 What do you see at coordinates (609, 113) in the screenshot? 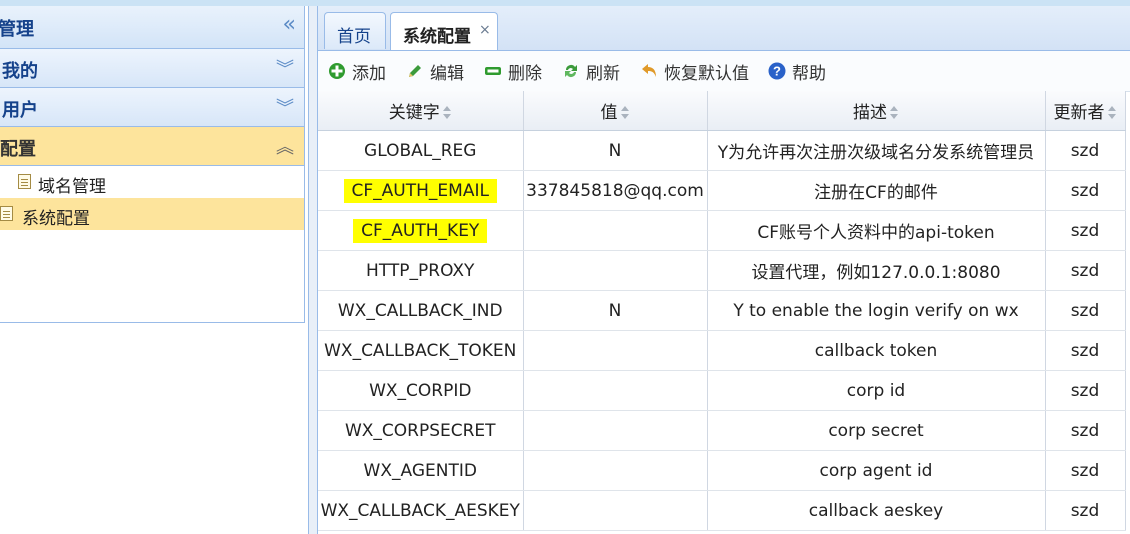
I see `column-header-label: 值` at bounding box center [609, 113].